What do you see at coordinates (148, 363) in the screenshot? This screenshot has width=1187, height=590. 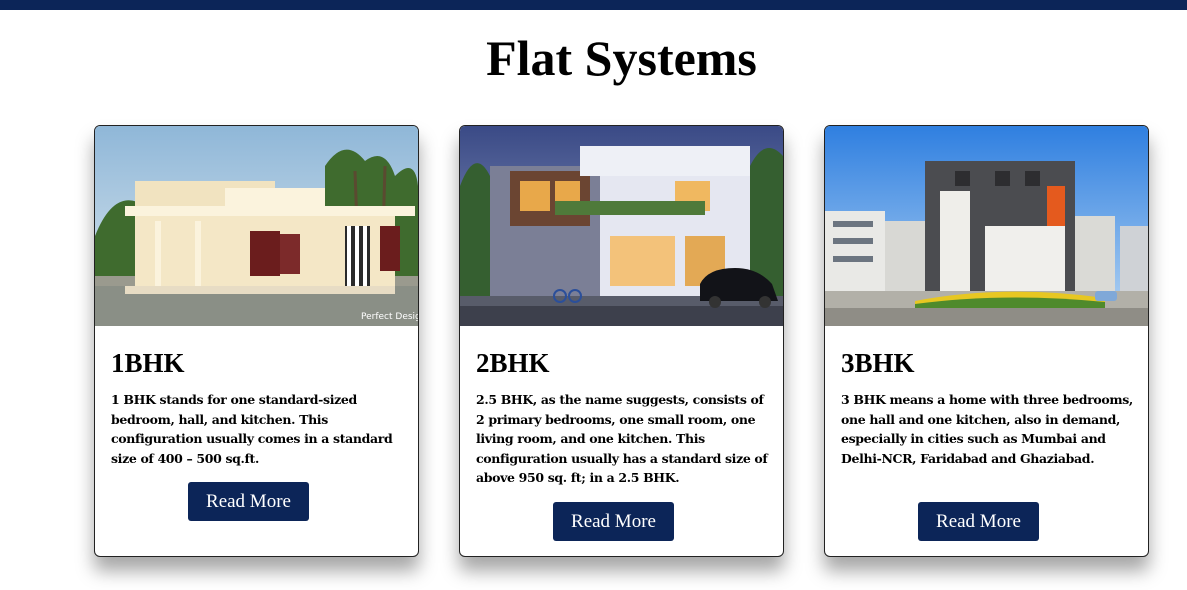 I see `card-title: 1BHK` at bounding box center [148, 363].